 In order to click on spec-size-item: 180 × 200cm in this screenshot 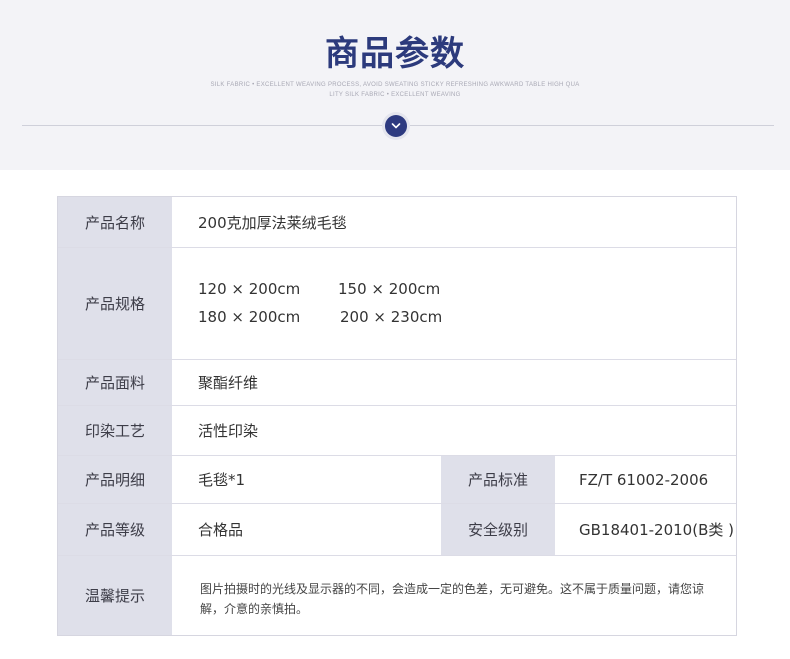, I will do `click(249, 317)`.